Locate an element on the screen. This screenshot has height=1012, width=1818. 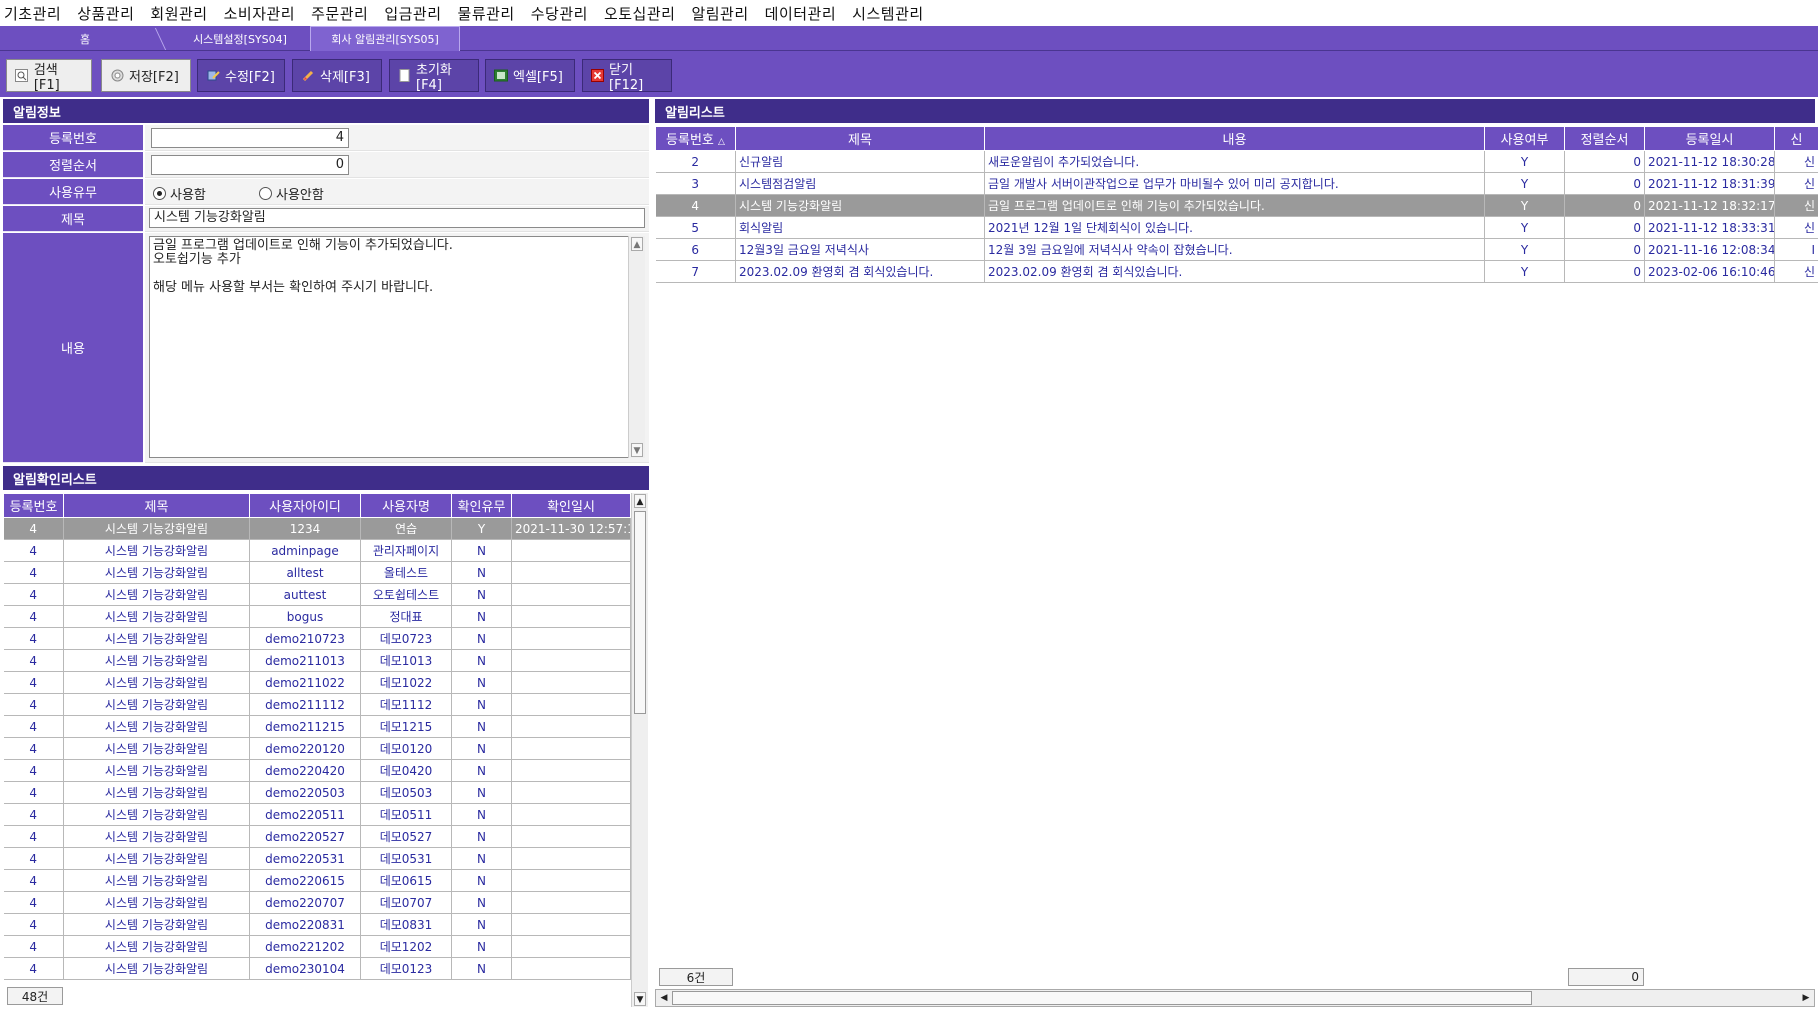
table-cell: demo220531 is located at coordinates (305, 858).